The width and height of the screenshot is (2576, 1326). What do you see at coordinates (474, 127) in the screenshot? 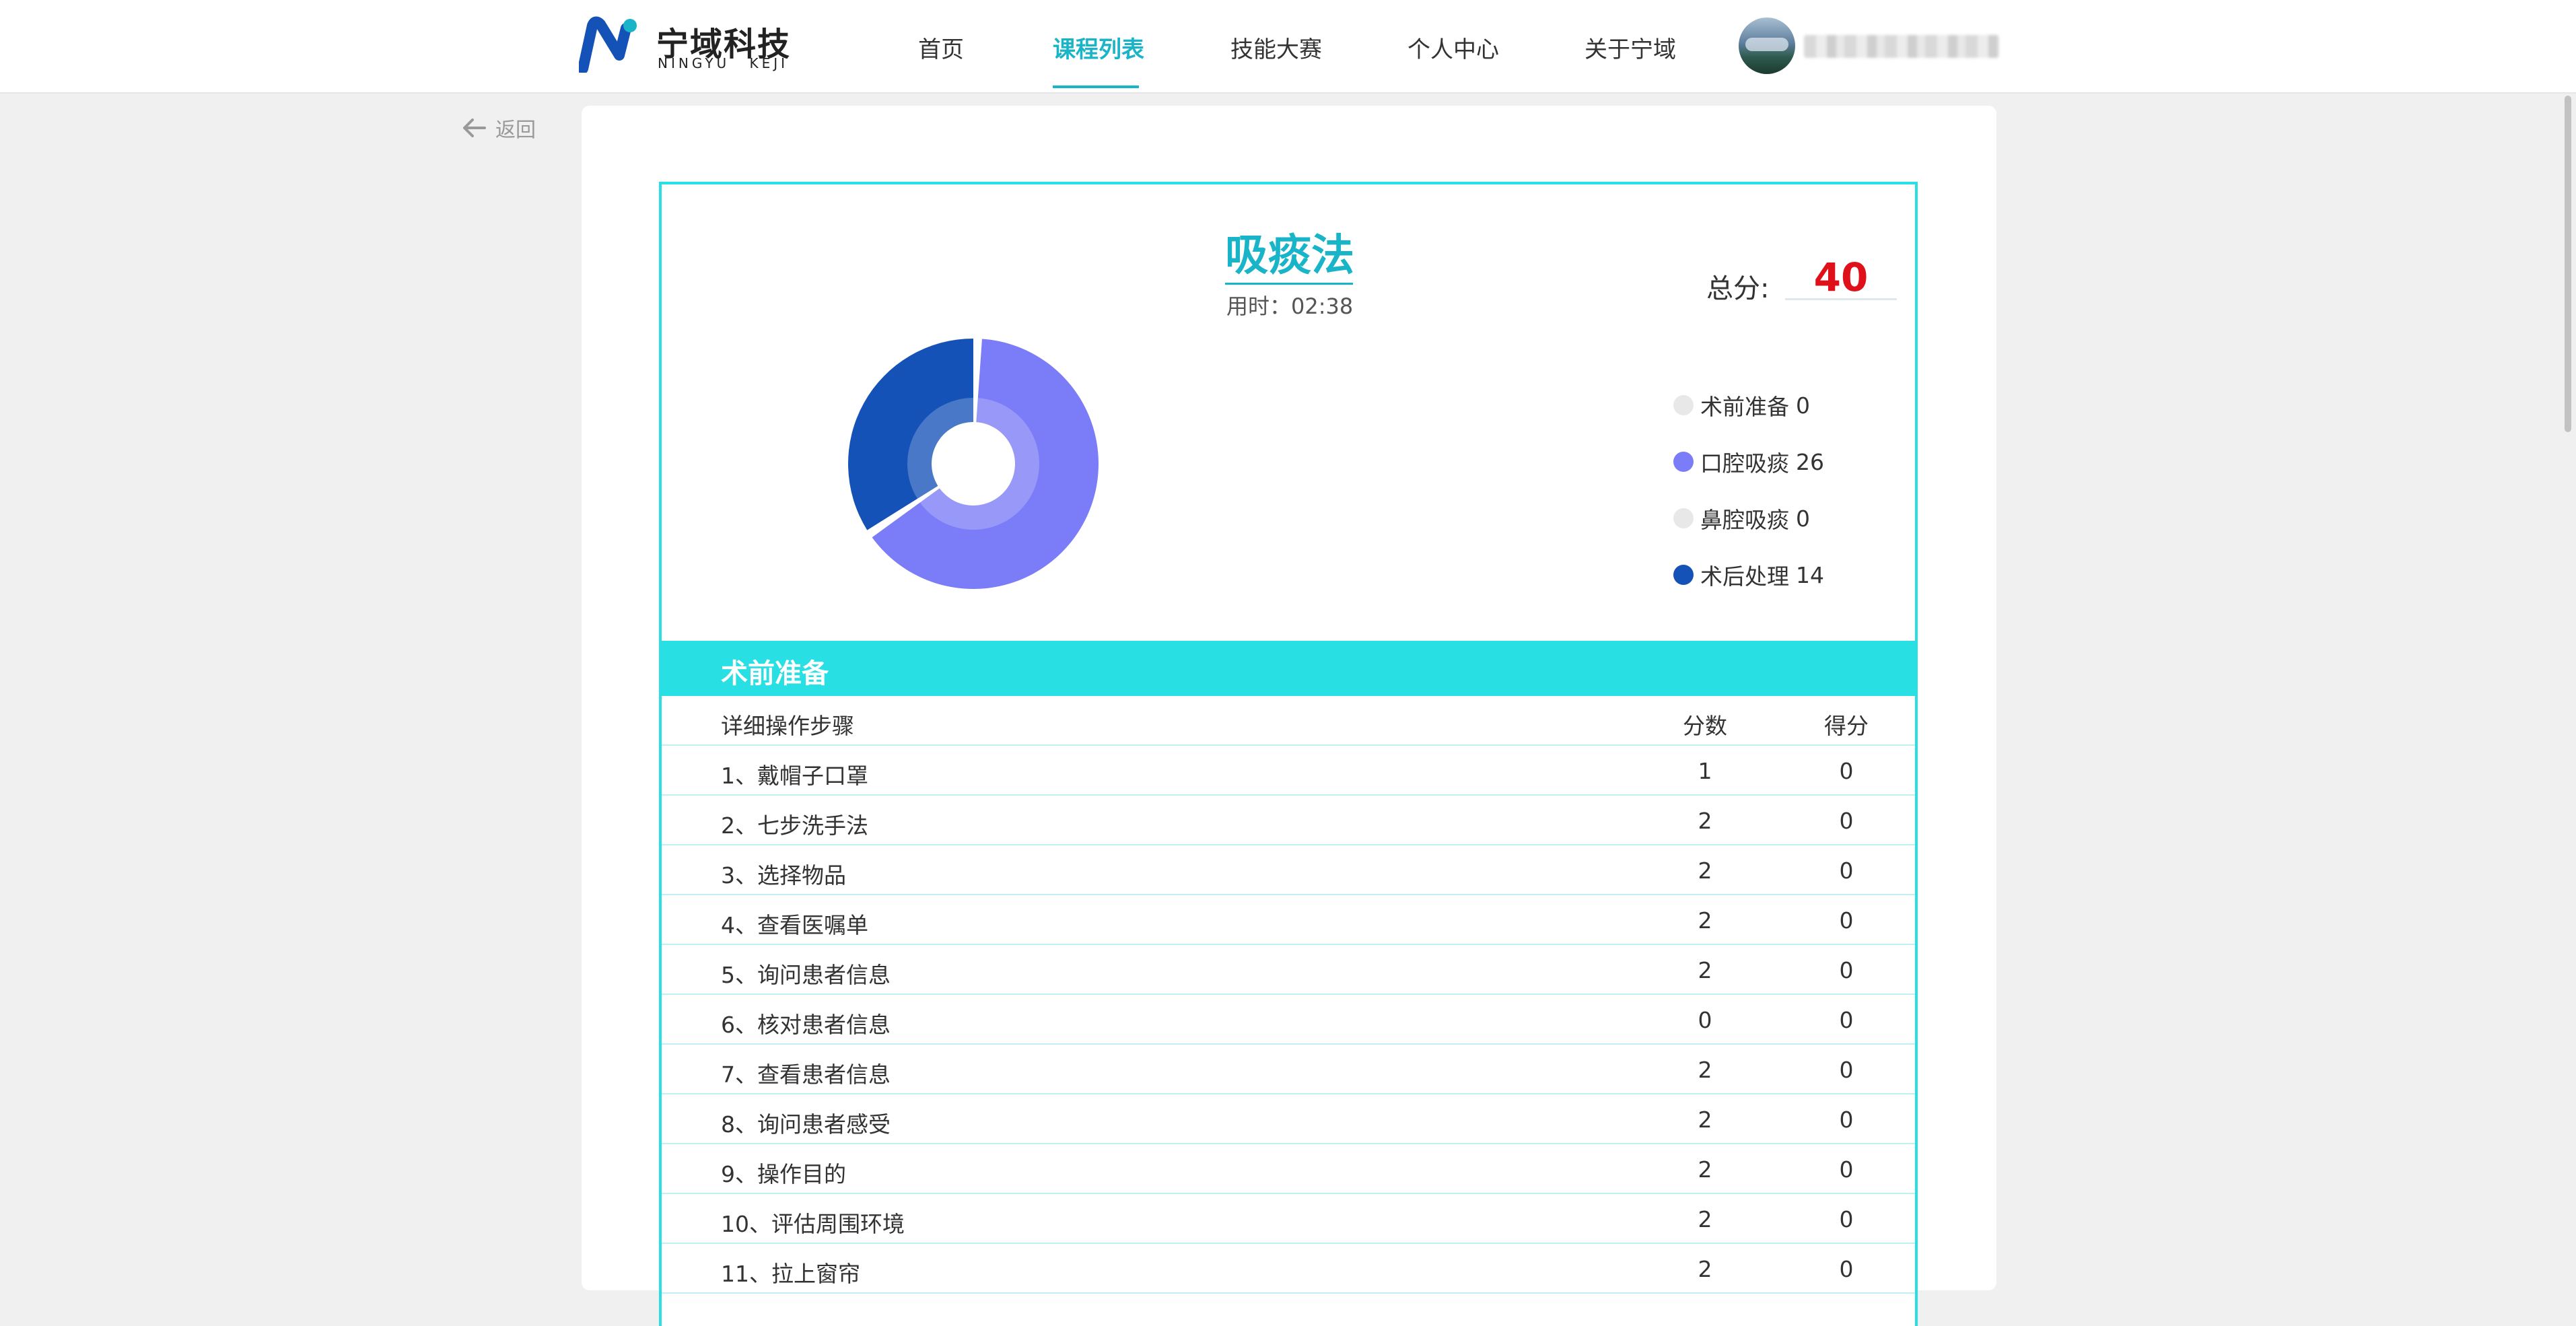
I see `arrow-left-icon` at bounding box center [474, 127].